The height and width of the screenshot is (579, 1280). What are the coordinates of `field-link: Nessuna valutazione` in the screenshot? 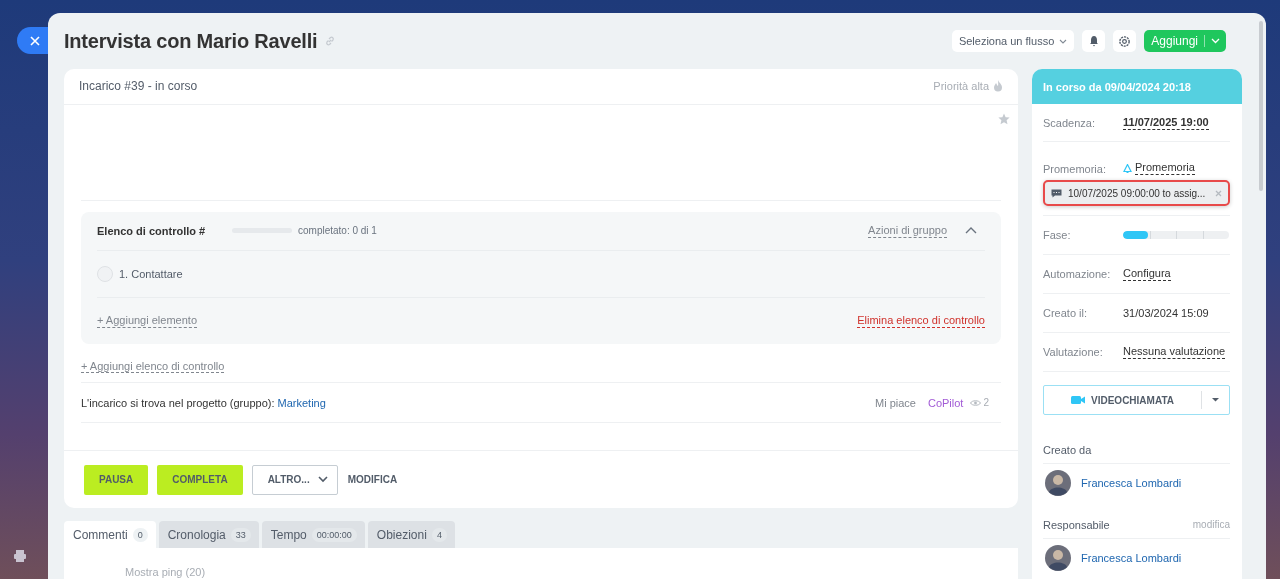 It's located at (1174, 352).